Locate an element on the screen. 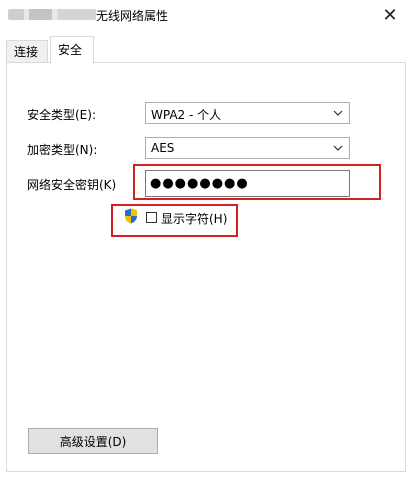 The image size is (413, 479). advanced-settings-button: 高级设置(D) is located at coordinates (93, 441).